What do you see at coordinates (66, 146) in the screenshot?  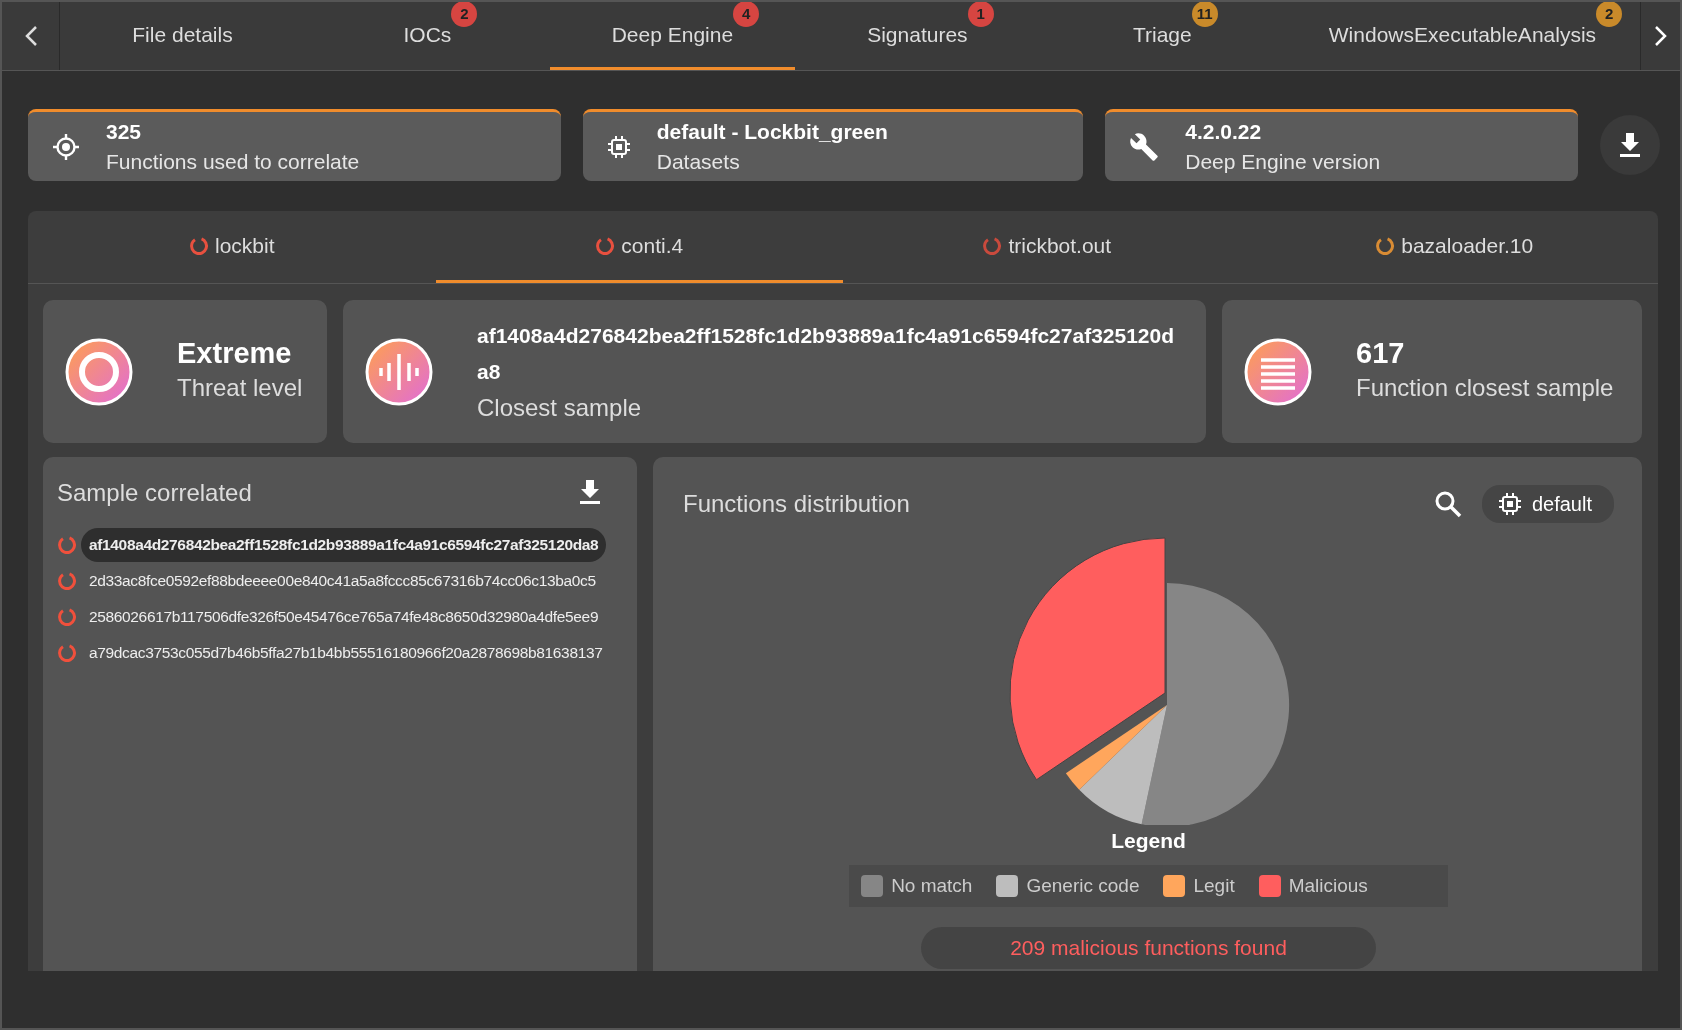 I see `crosshair-icon` at bounding box center [66, 146].